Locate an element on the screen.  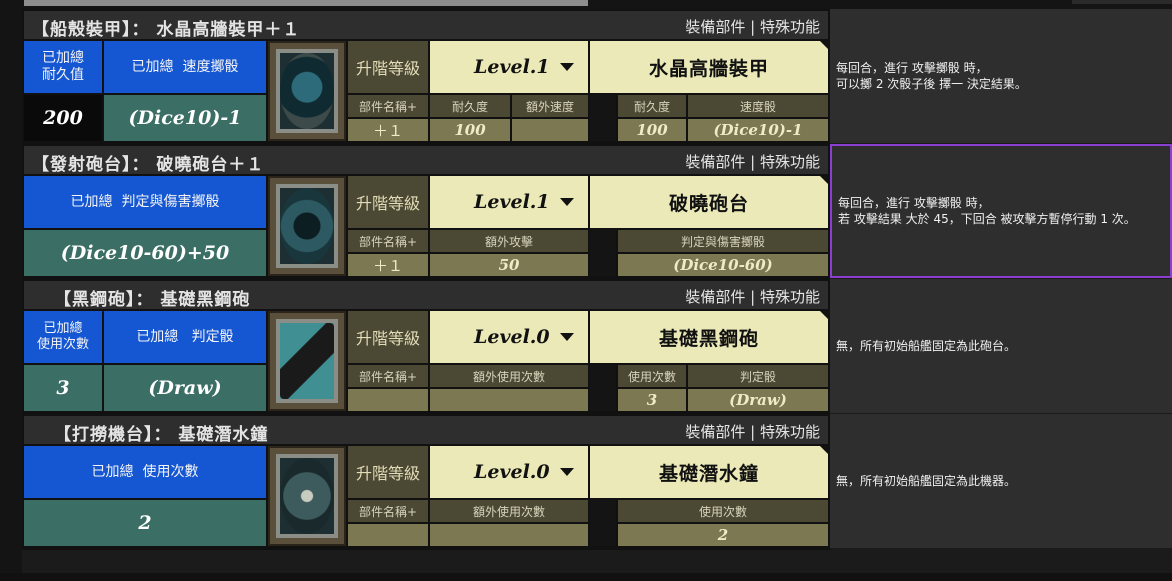
panel-title: 【打撈機台】： 基礎潛水鐘 is located at coordinates (161, 435).